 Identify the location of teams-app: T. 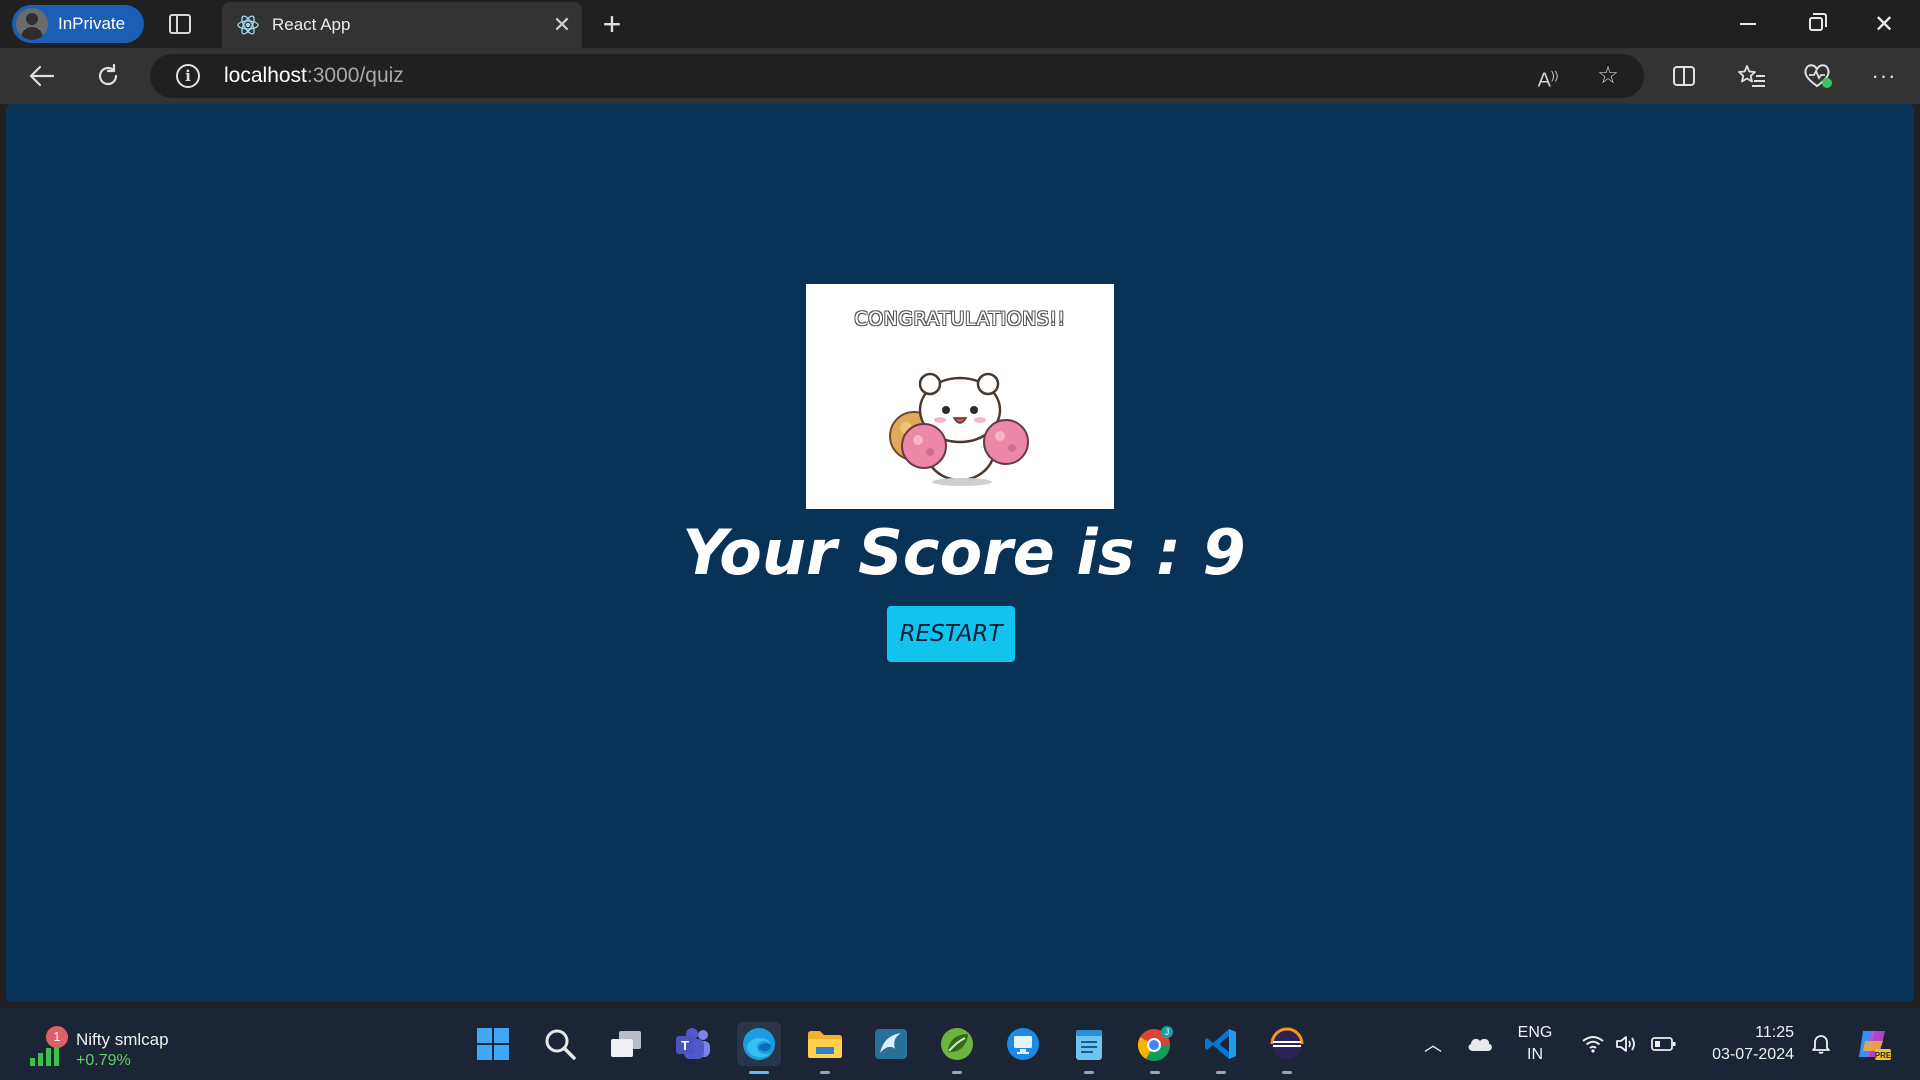
(693, 1044).